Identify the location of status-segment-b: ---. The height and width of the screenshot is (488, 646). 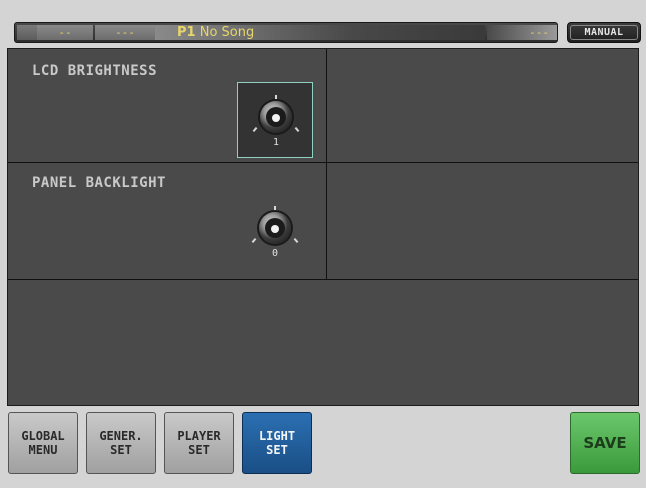
(125, 32).